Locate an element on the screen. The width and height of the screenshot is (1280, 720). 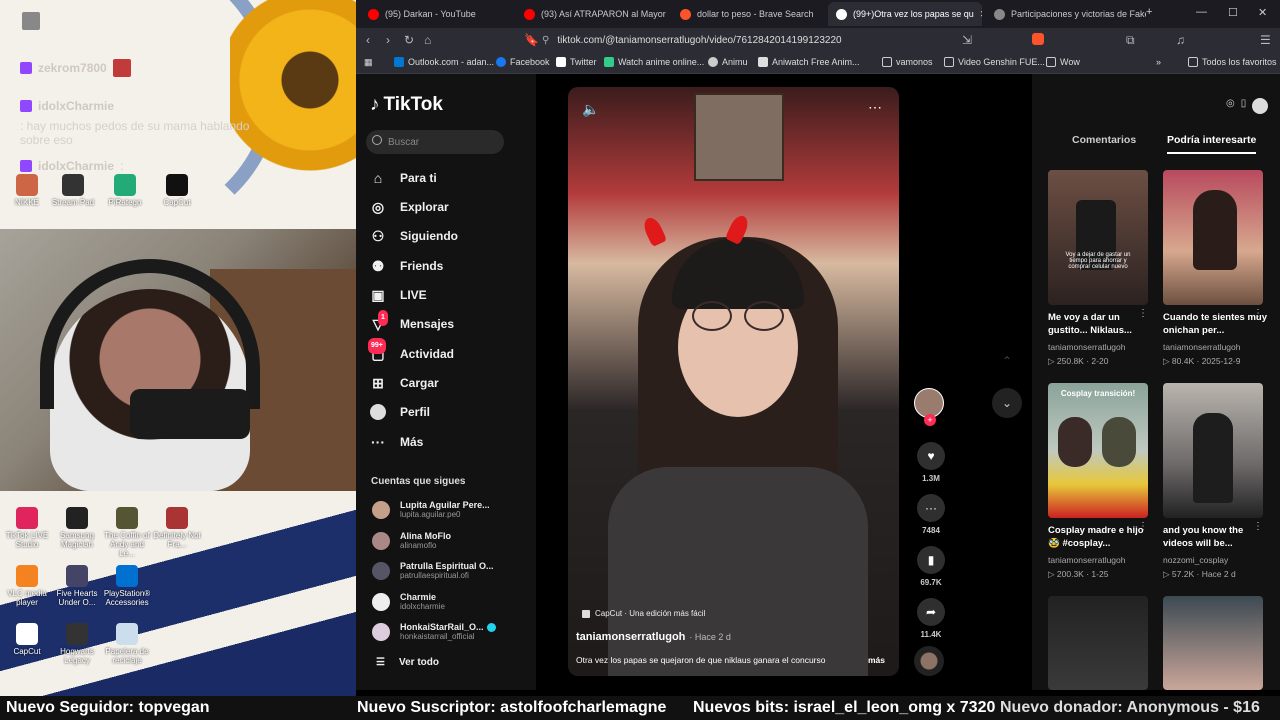
video-thumbnail: Cosplay transición! is located at coordinates (1098, 450).